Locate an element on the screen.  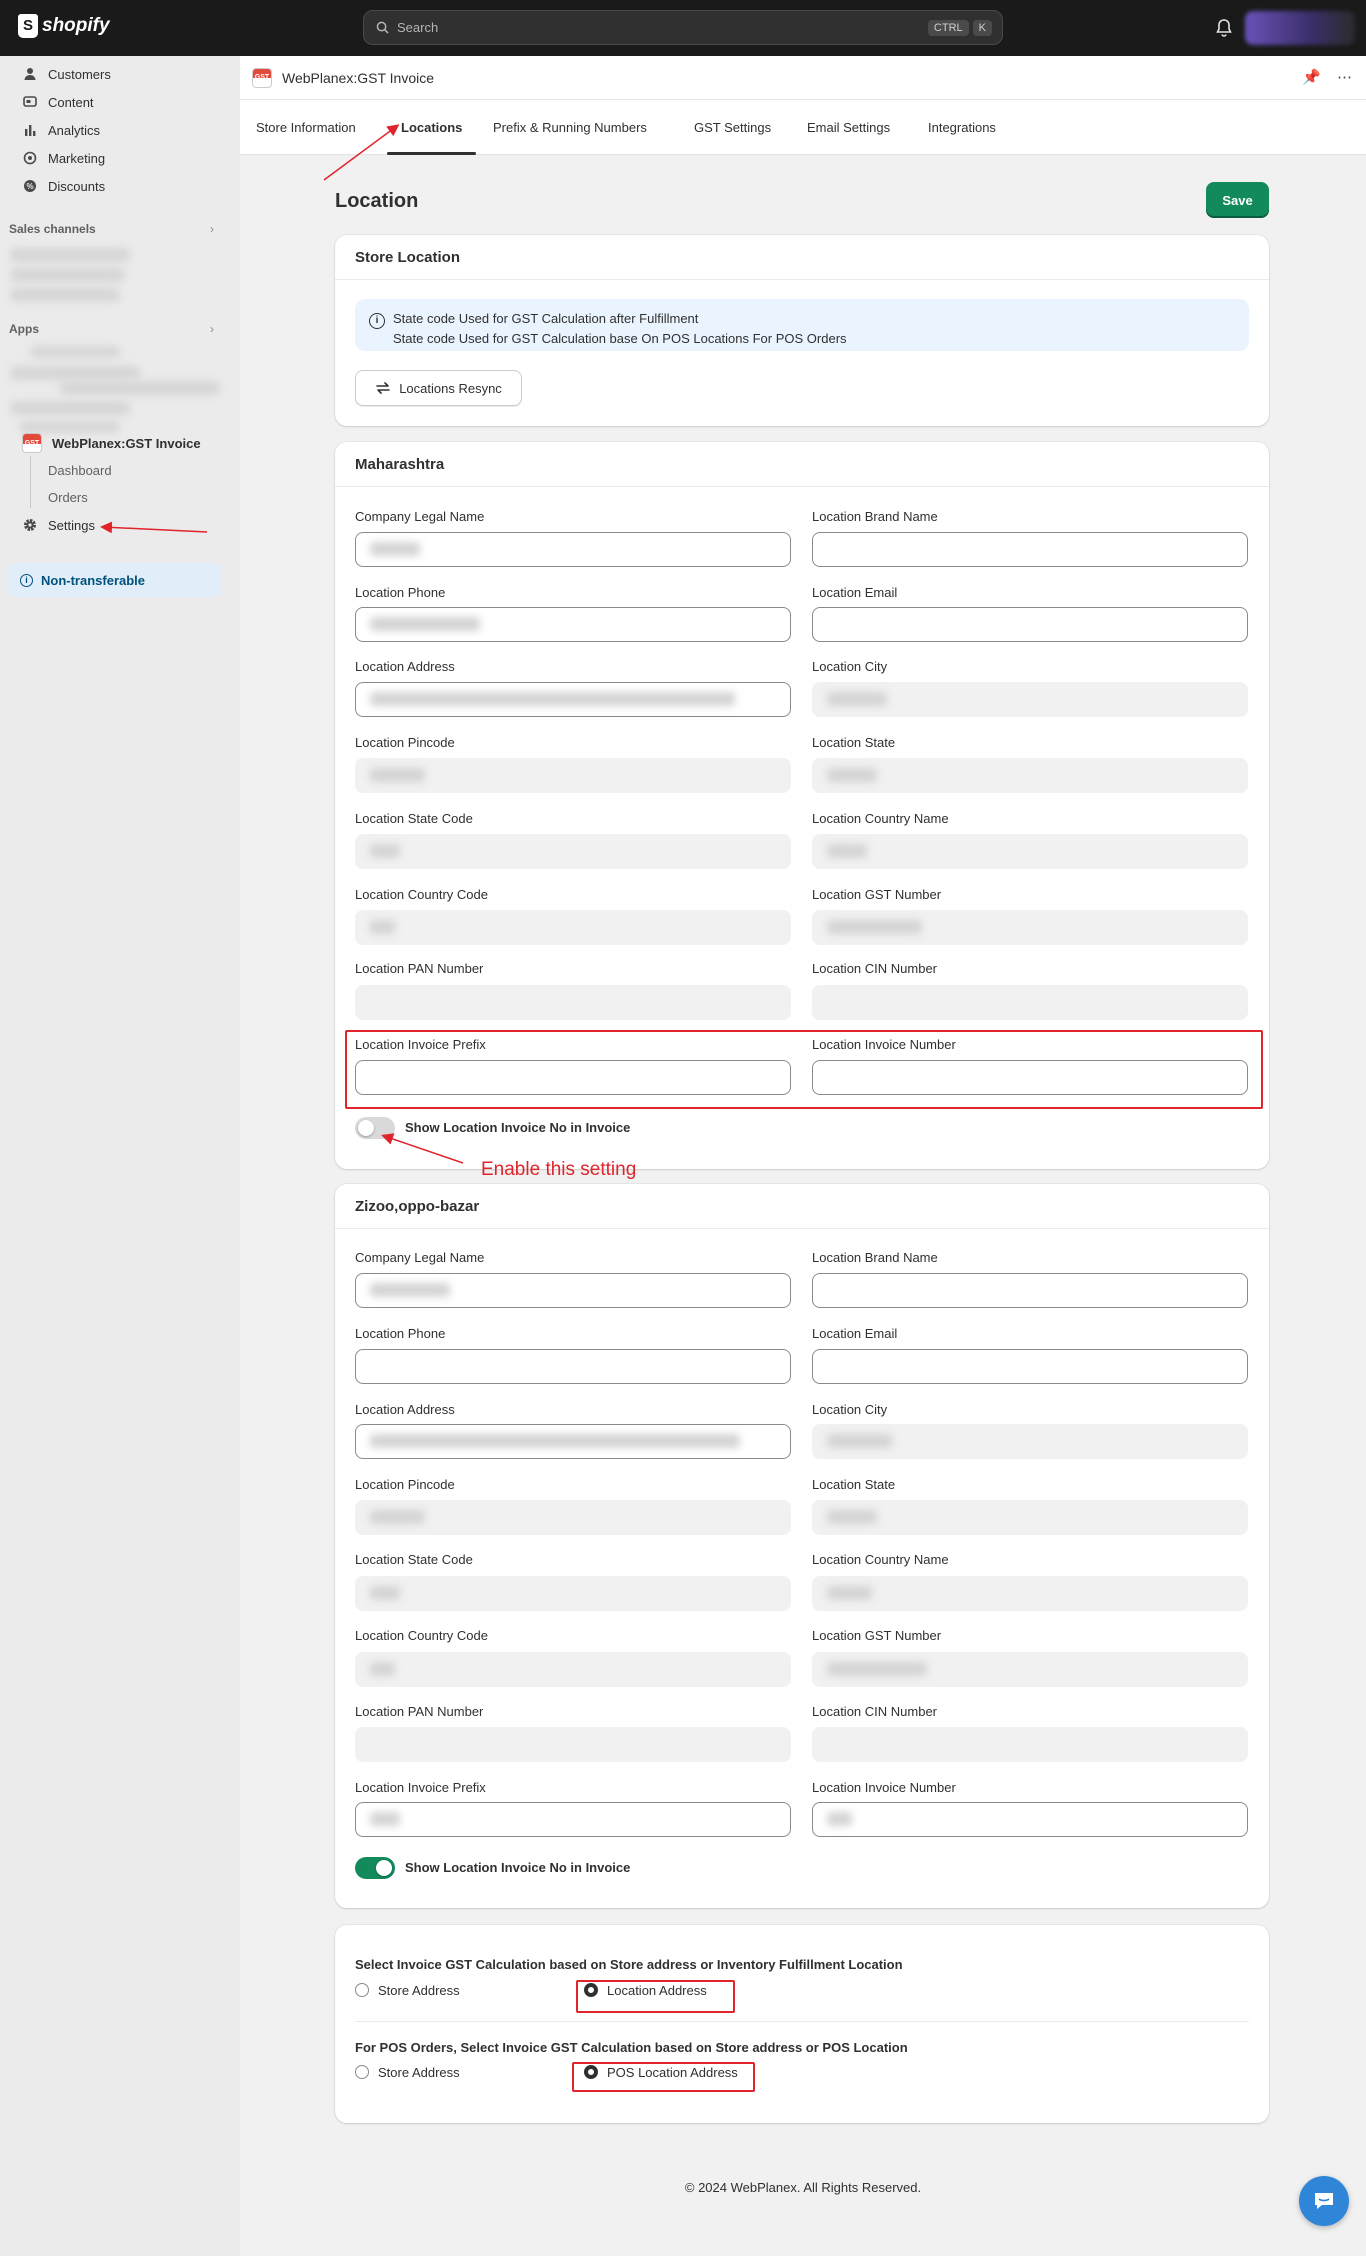
annotation-arrows is located at coordinates (282, 644).